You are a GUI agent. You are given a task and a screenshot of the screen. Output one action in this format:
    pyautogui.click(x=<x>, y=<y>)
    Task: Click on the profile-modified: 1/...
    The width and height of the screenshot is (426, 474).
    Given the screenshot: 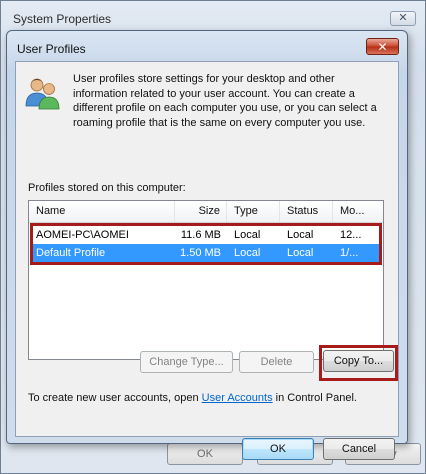 What is the action you would take?
    pyautogui.click(x=349, y=253)
    